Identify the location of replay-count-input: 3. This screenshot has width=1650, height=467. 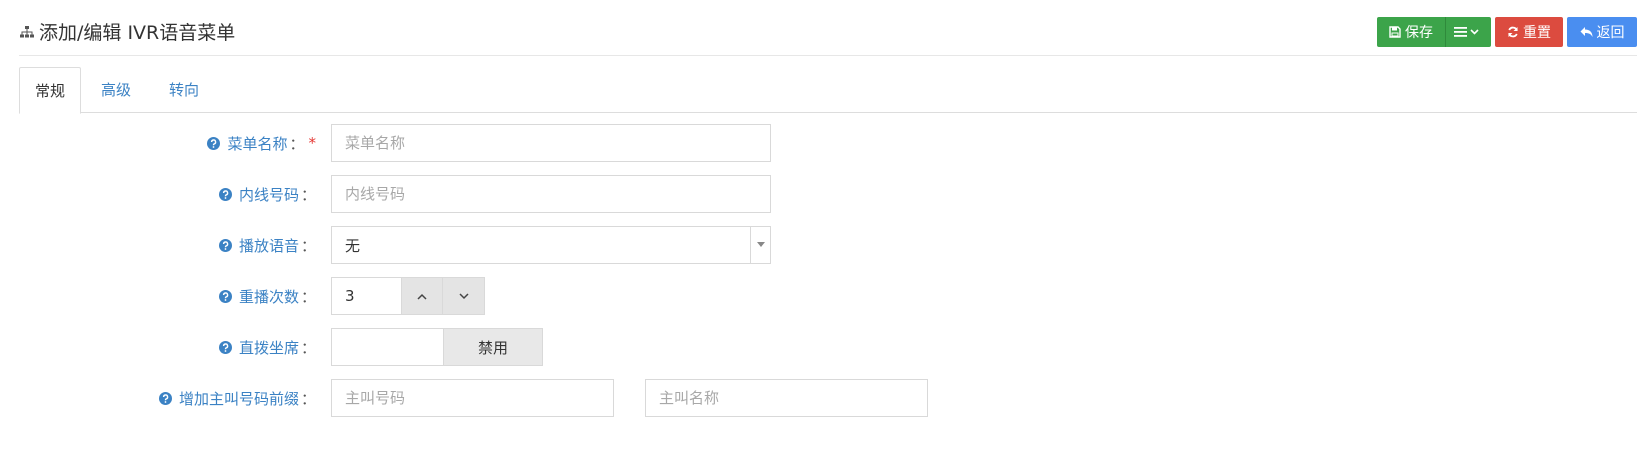
(366, 296).